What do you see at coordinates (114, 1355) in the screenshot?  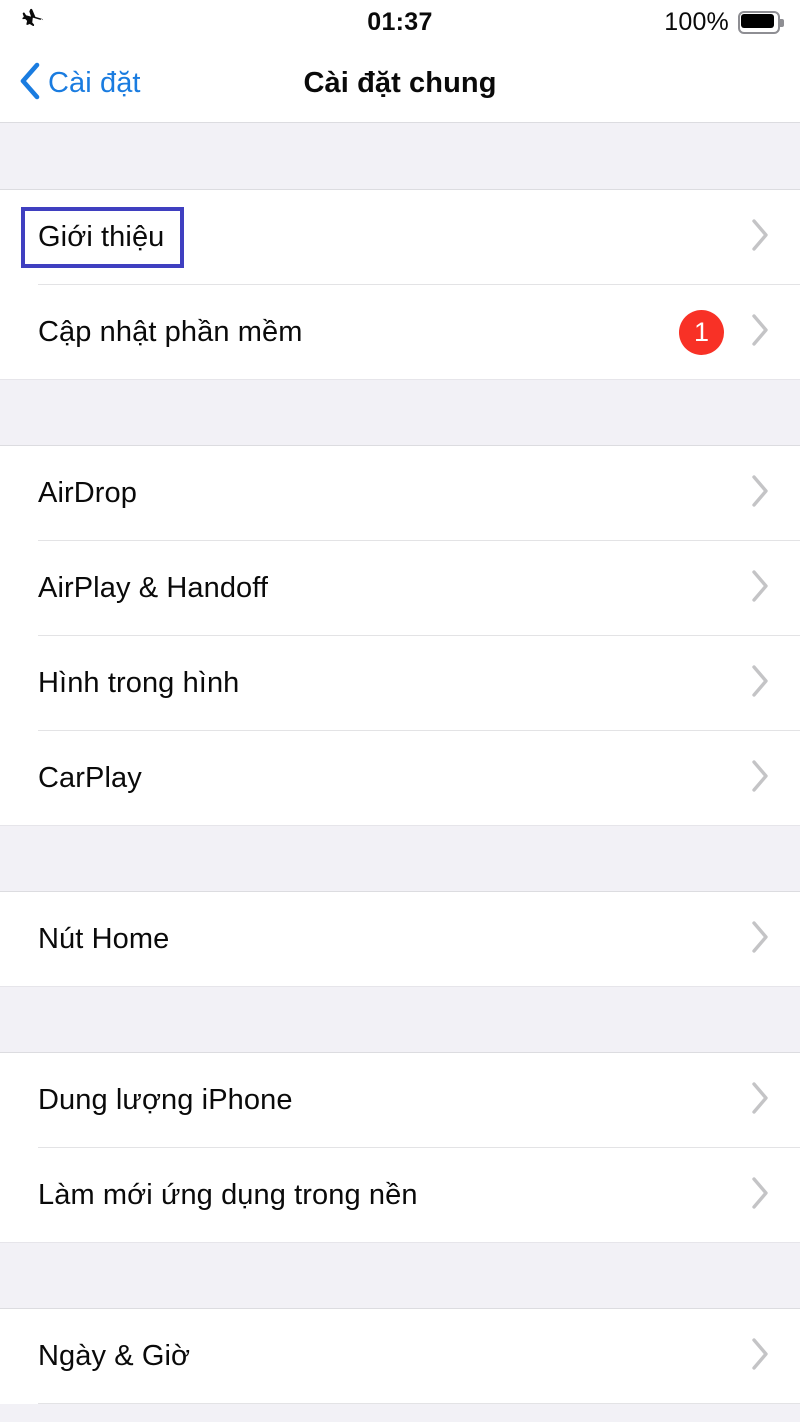 I see `settings-row-label: Ngày & Giờ` at bounding box center [114, 1355].